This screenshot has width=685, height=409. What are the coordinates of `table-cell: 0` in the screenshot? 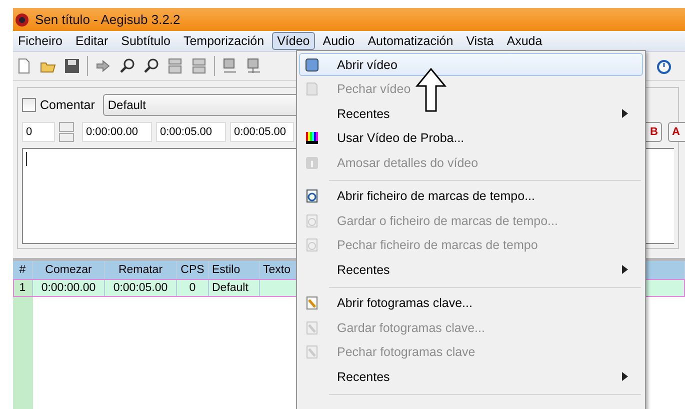 It's located at (193, 288).